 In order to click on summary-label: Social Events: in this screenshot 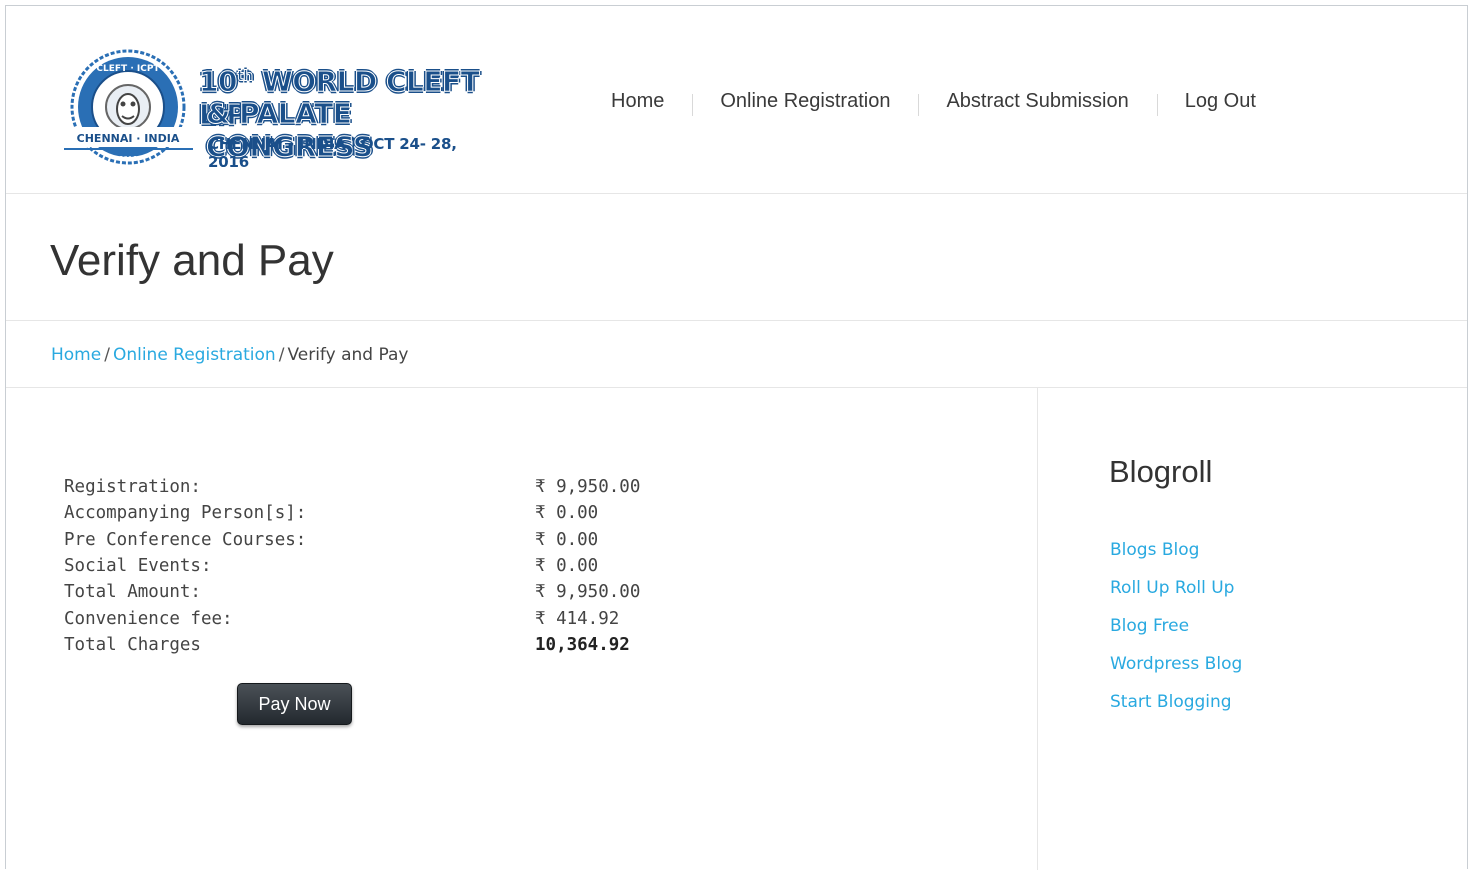, I will do `click(138, 566)`.